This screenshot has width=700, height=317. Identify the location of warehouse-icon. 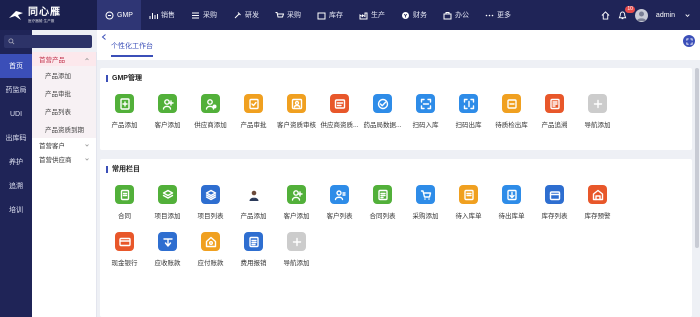
(597, 194).